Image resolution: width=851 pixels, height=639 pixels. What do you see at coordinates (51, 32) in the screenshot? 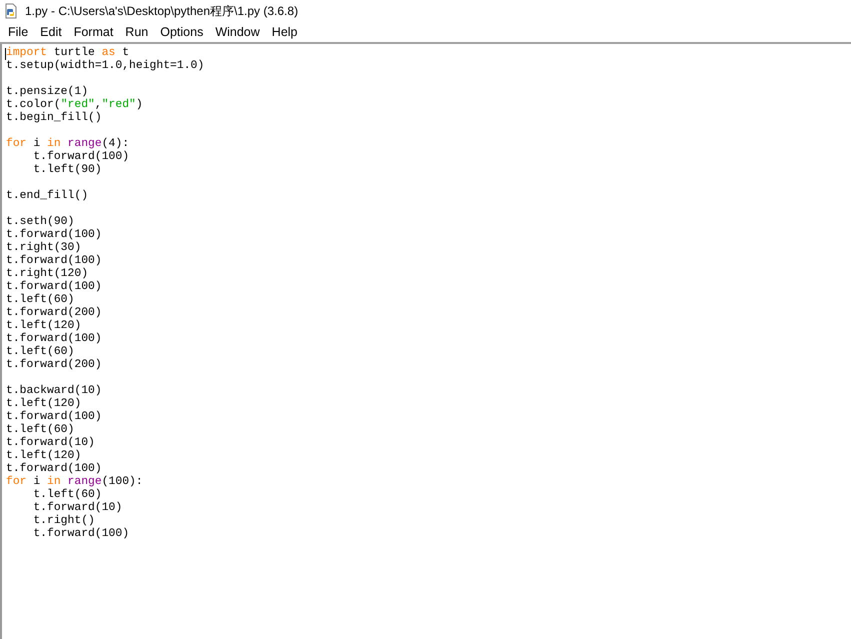
I see `menu-item: Edit` at bounding box center [51, 32].